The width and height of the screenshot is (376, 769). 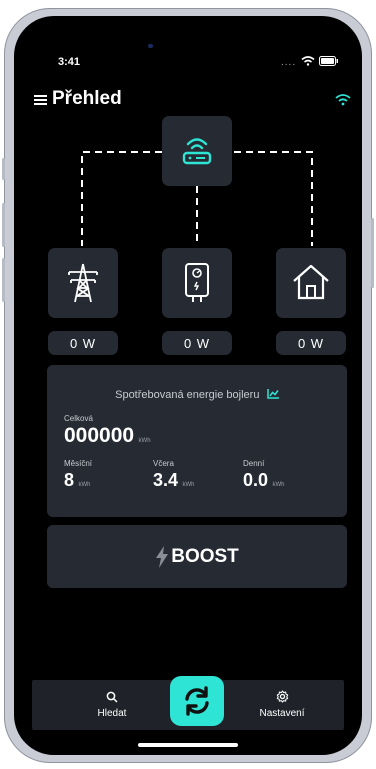 I want to click on refresh-icon, so click(x=197, y=701).